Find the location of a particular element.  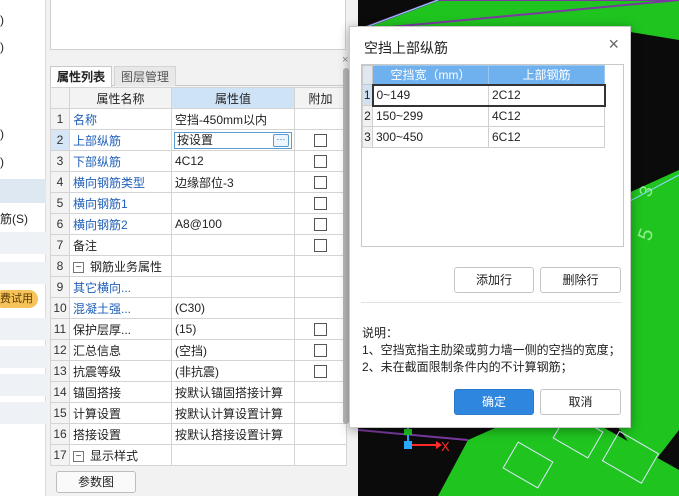

property-value: (空挡) is located at coordinates (233, 350).